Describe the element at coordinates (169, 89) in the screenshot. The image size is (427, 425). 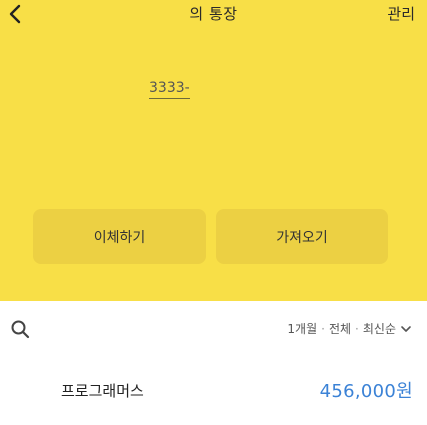
I see `account-number: 3333-` at that location.